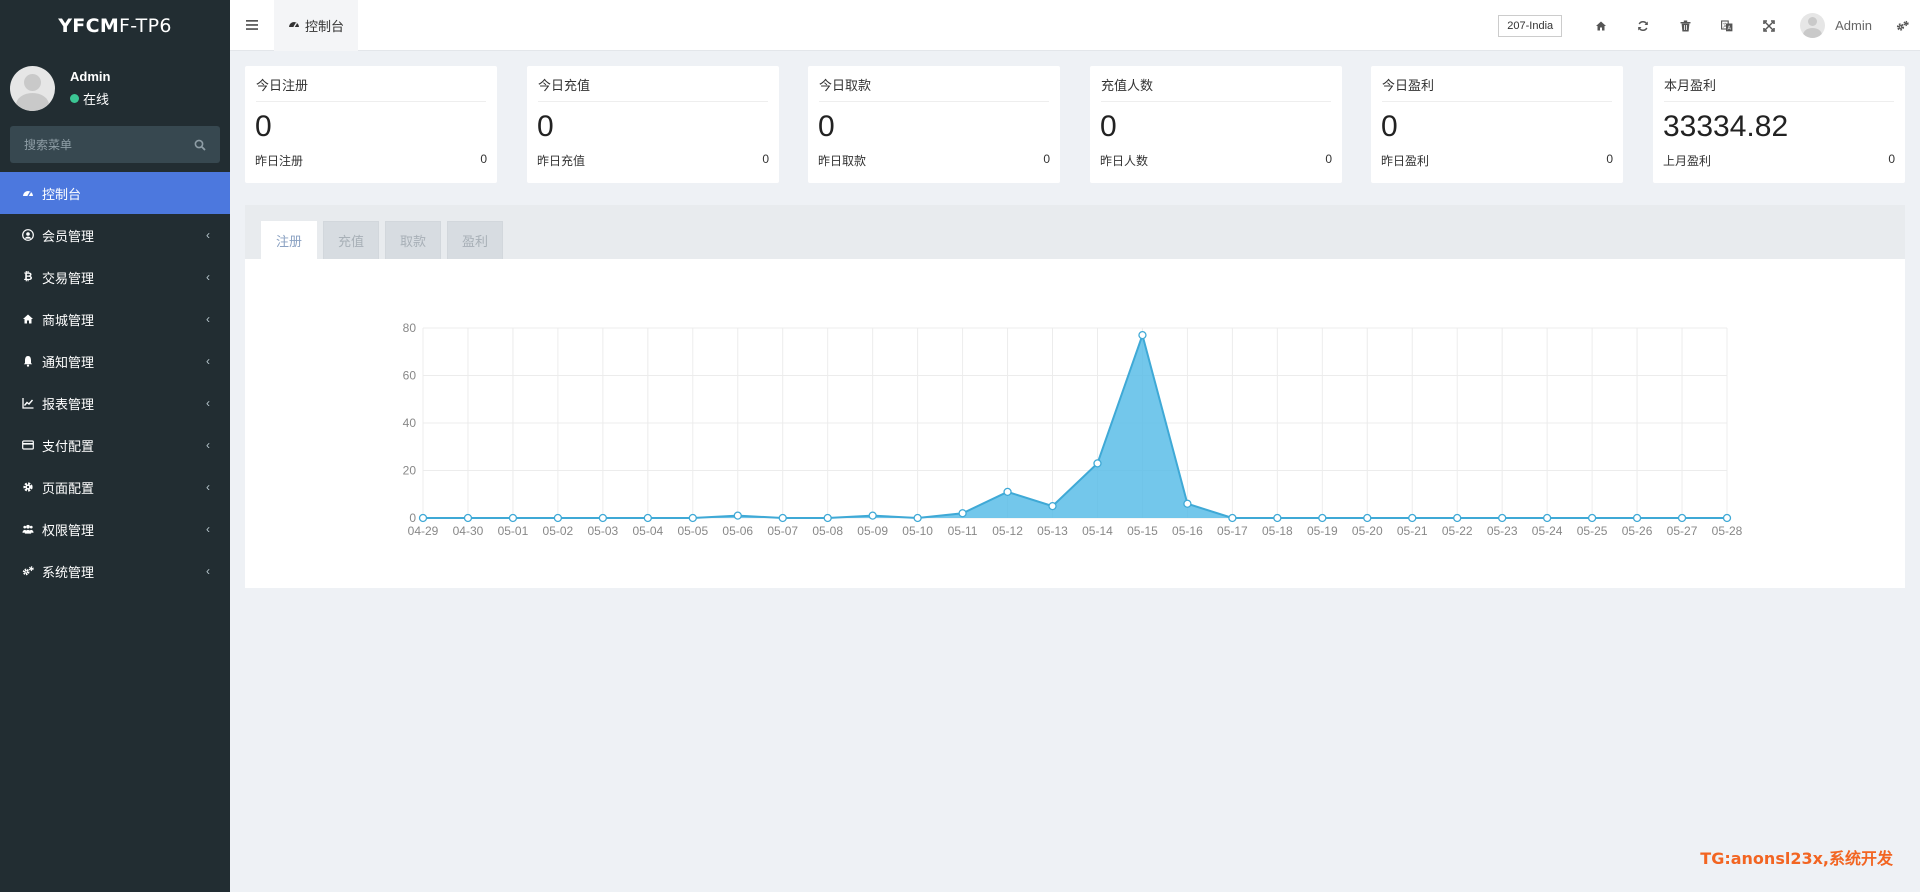 This screenshot has width=1920, height=892. I want to click on card-foot-label: 昨日盈利, so click(1405, 161).